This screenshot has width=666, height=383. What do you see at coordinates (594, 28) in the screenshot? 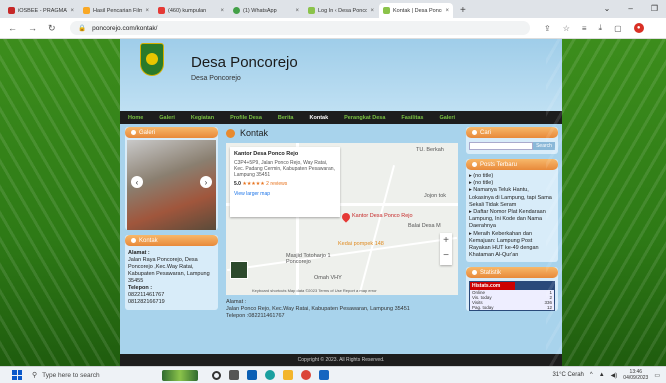
I see `browser-toolbar: ⇪ ☆ ≡ ⤓ ▢ ●` at bounding box center [594, 28].